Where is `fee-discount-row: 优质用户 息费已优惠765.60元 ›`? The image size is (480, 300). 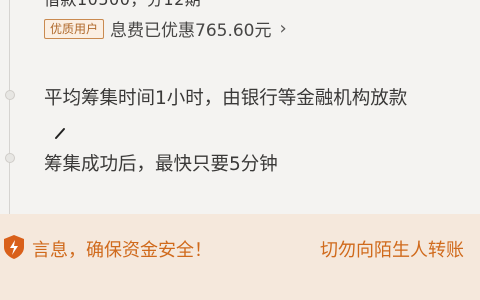 fee-discount-row: 优质用户 息费已优惠765.60元 › is located at coordinates (165, 28).